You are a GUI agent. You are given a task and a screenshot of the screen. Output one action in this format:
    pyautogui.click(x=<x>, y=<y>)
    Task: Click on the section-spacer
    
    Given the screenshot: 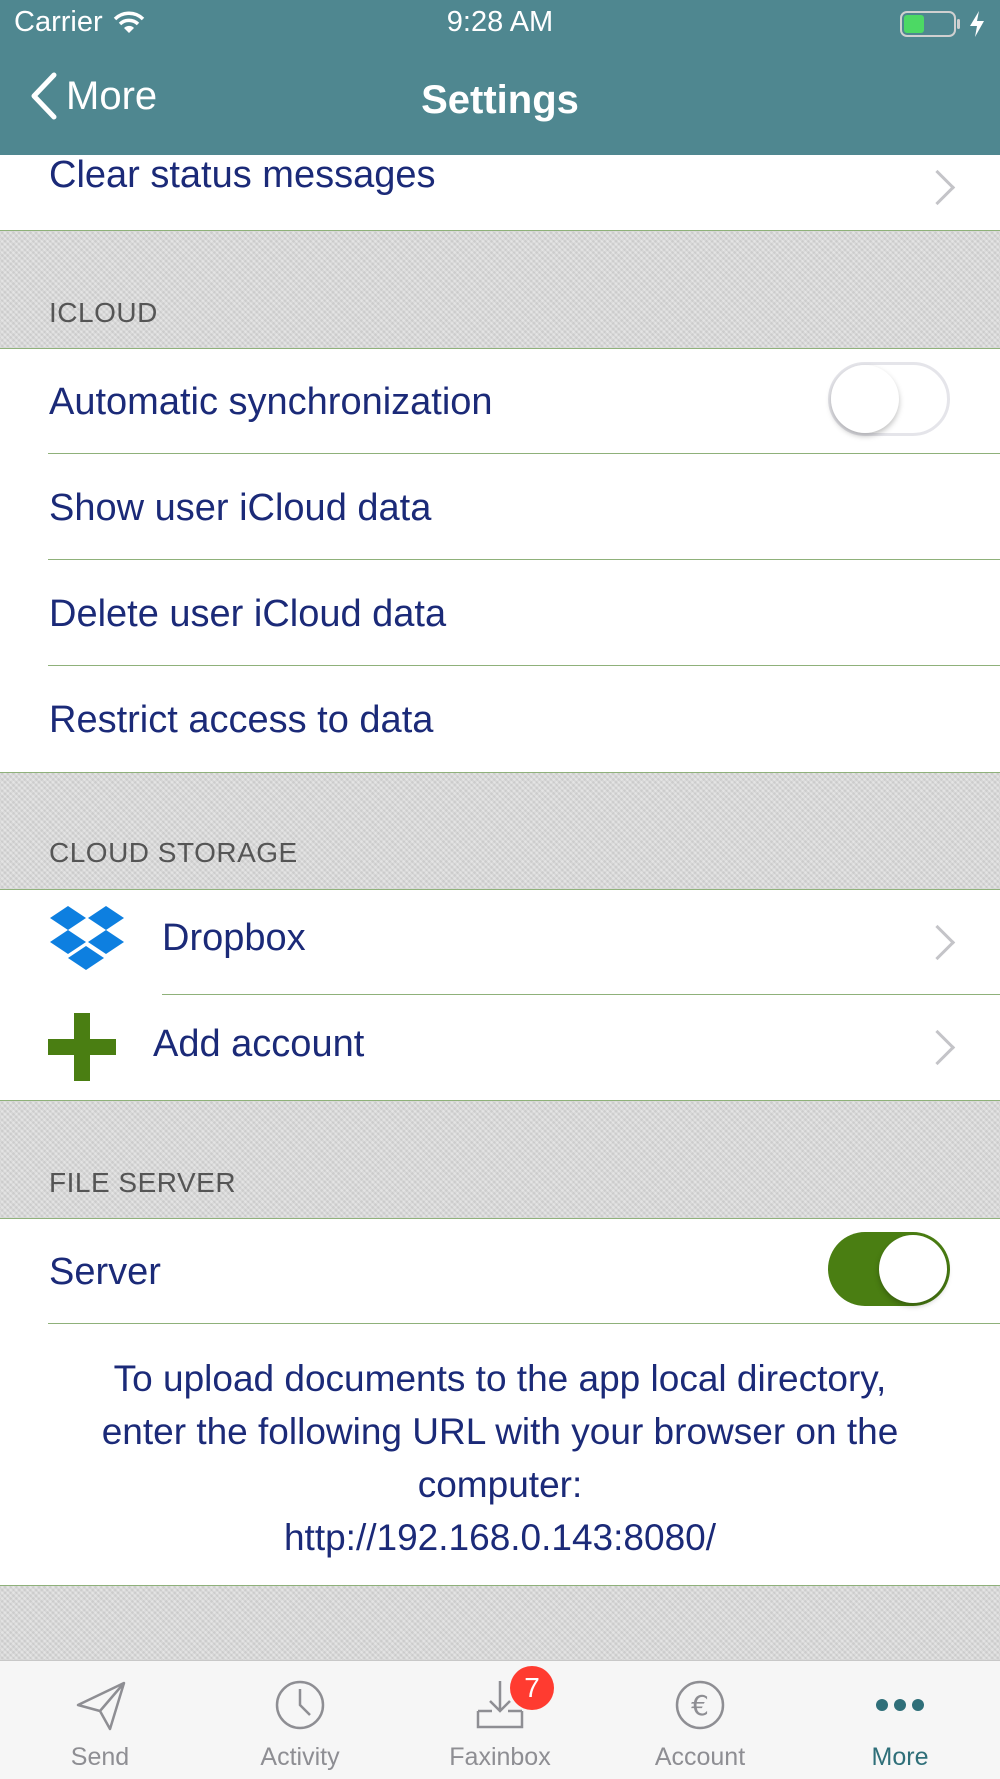 What is the action you would take?
    pyautogui.click(x=500, y=1623)
    